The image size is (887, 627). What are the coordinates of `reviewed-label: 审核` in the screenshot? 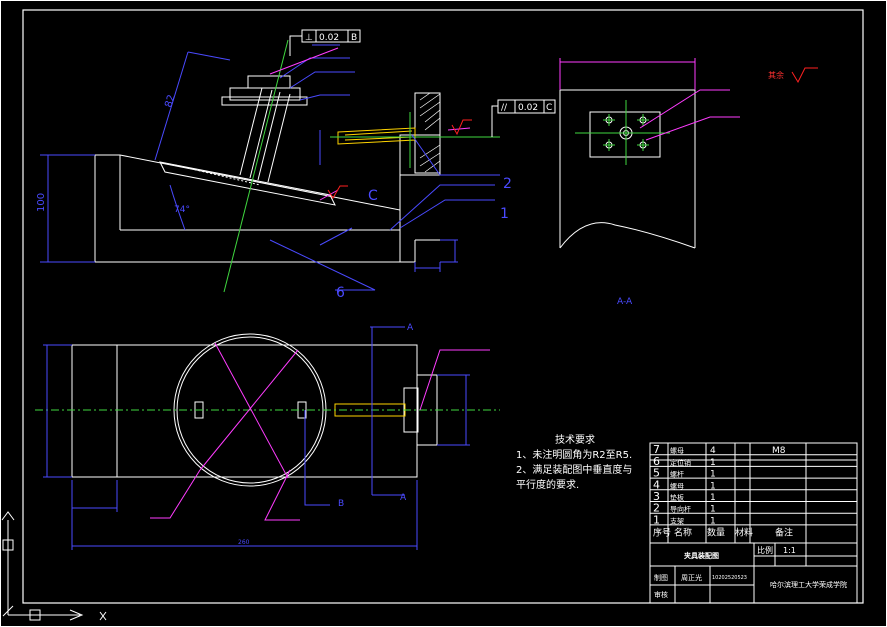 It's located at (661, 594).